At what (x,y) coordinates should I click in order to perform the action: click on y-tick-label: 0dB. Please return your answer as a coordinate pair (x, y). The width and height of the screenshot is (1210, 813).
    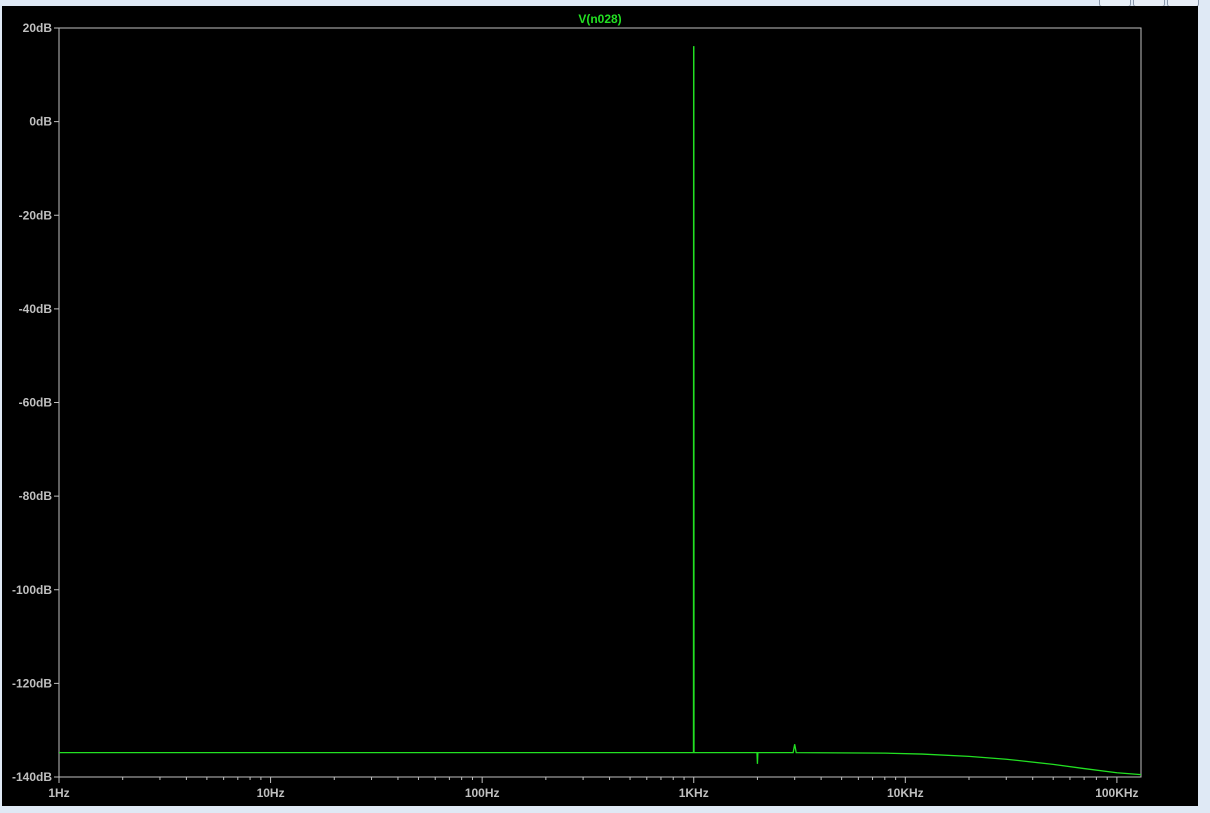
    Looking at the image, I should click on (40, 122).